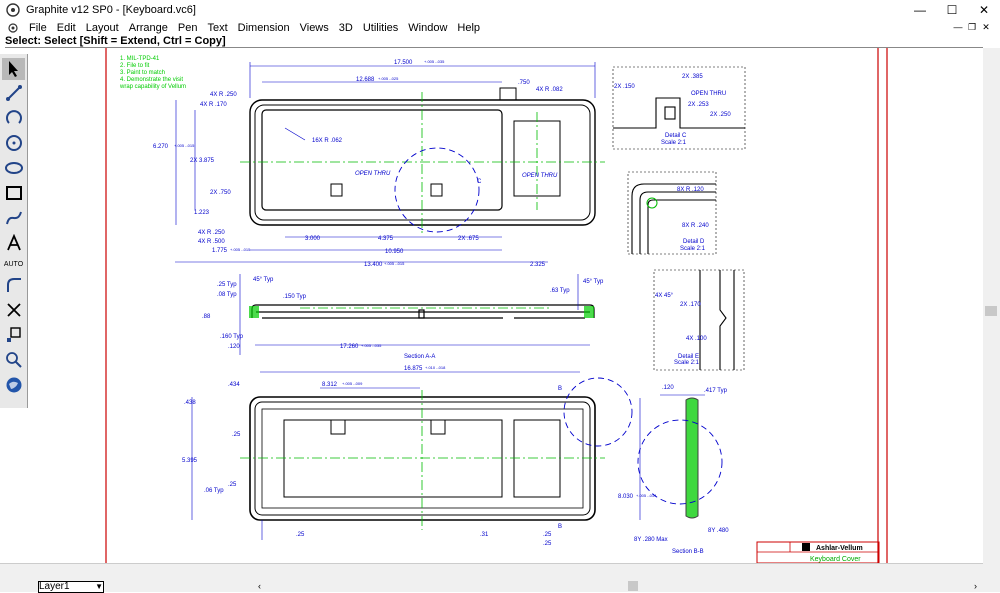 This screenshot has width=1000, height=593. What do you see at coordinates (839, 548) in the screenshot?
I see `svg-text: Ashlar-Vellum` at bounding box center [839, 548].